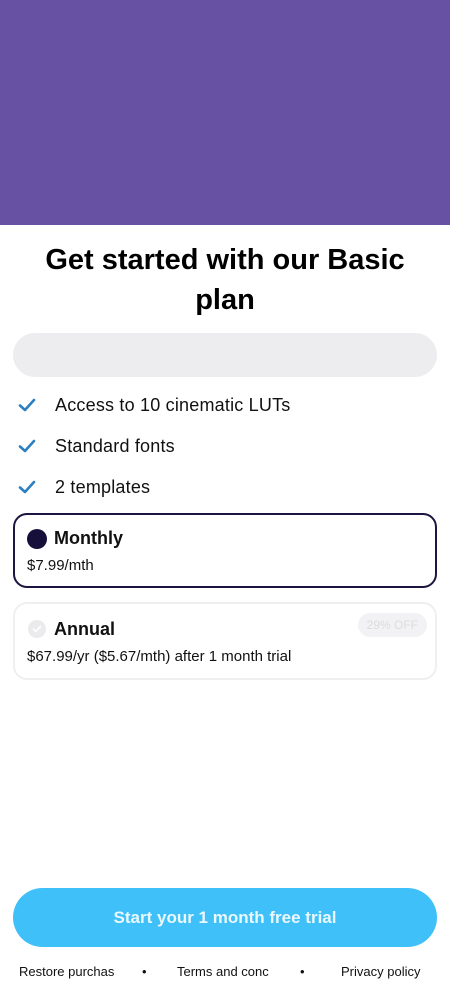 This screenshot has height=1000, width=450. Describe the element at coordinates (225, 971) in the screenshot. I see `terms-link: Terms and conc` at that location.